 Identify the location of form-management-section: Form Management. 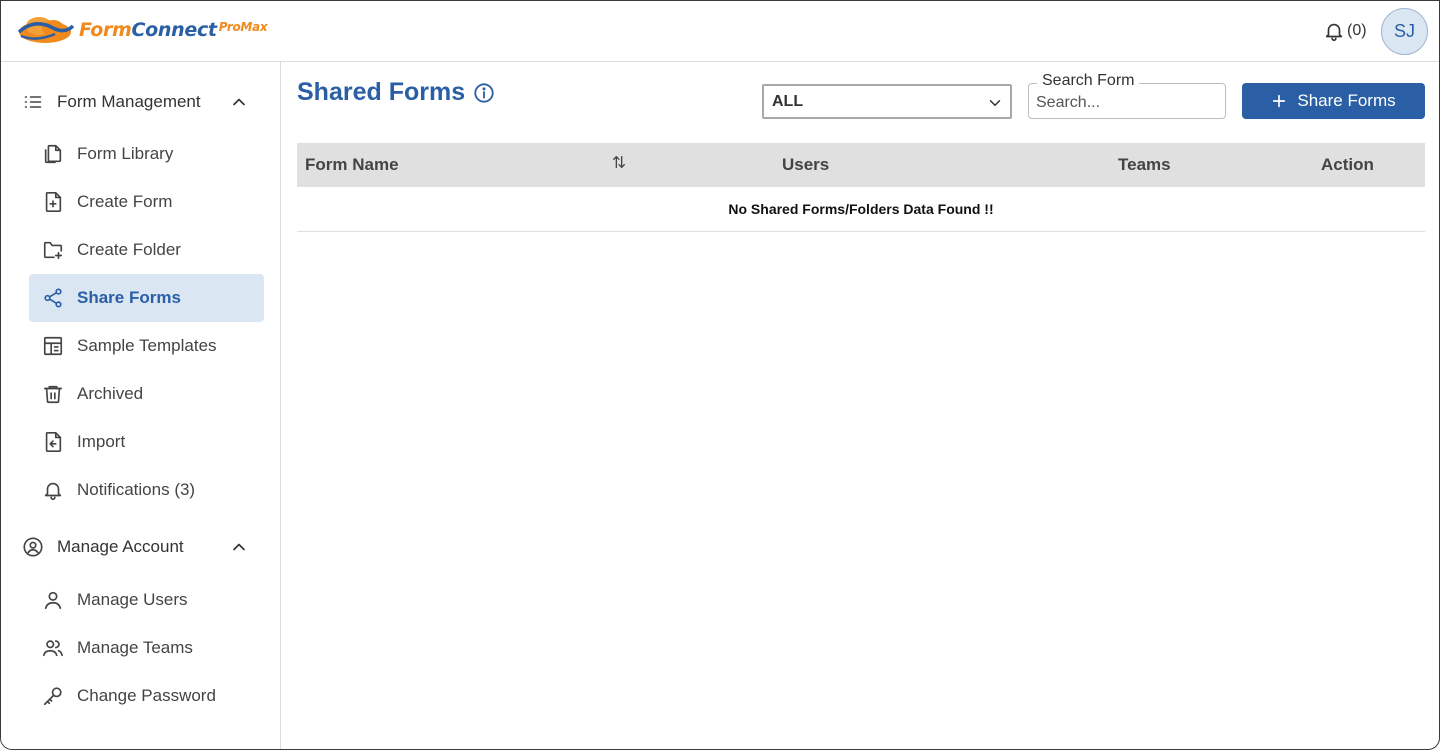
(141, 102).